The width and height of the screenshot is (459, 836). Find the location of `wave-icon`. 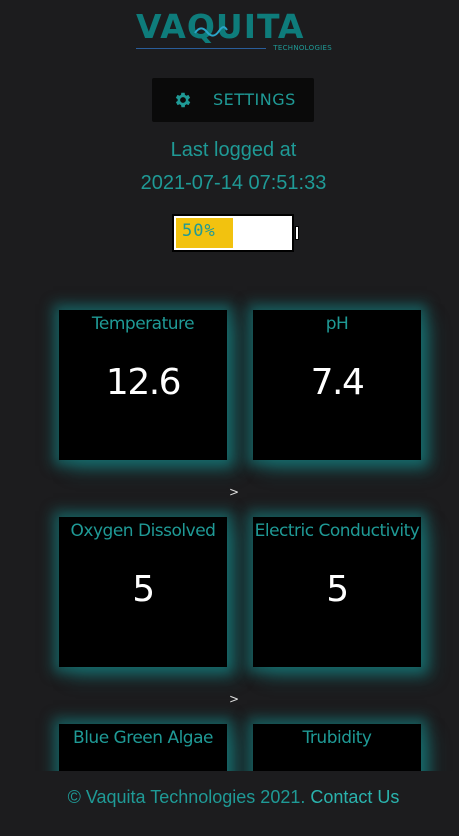

wave-icon is located at coordinates (211, 31).